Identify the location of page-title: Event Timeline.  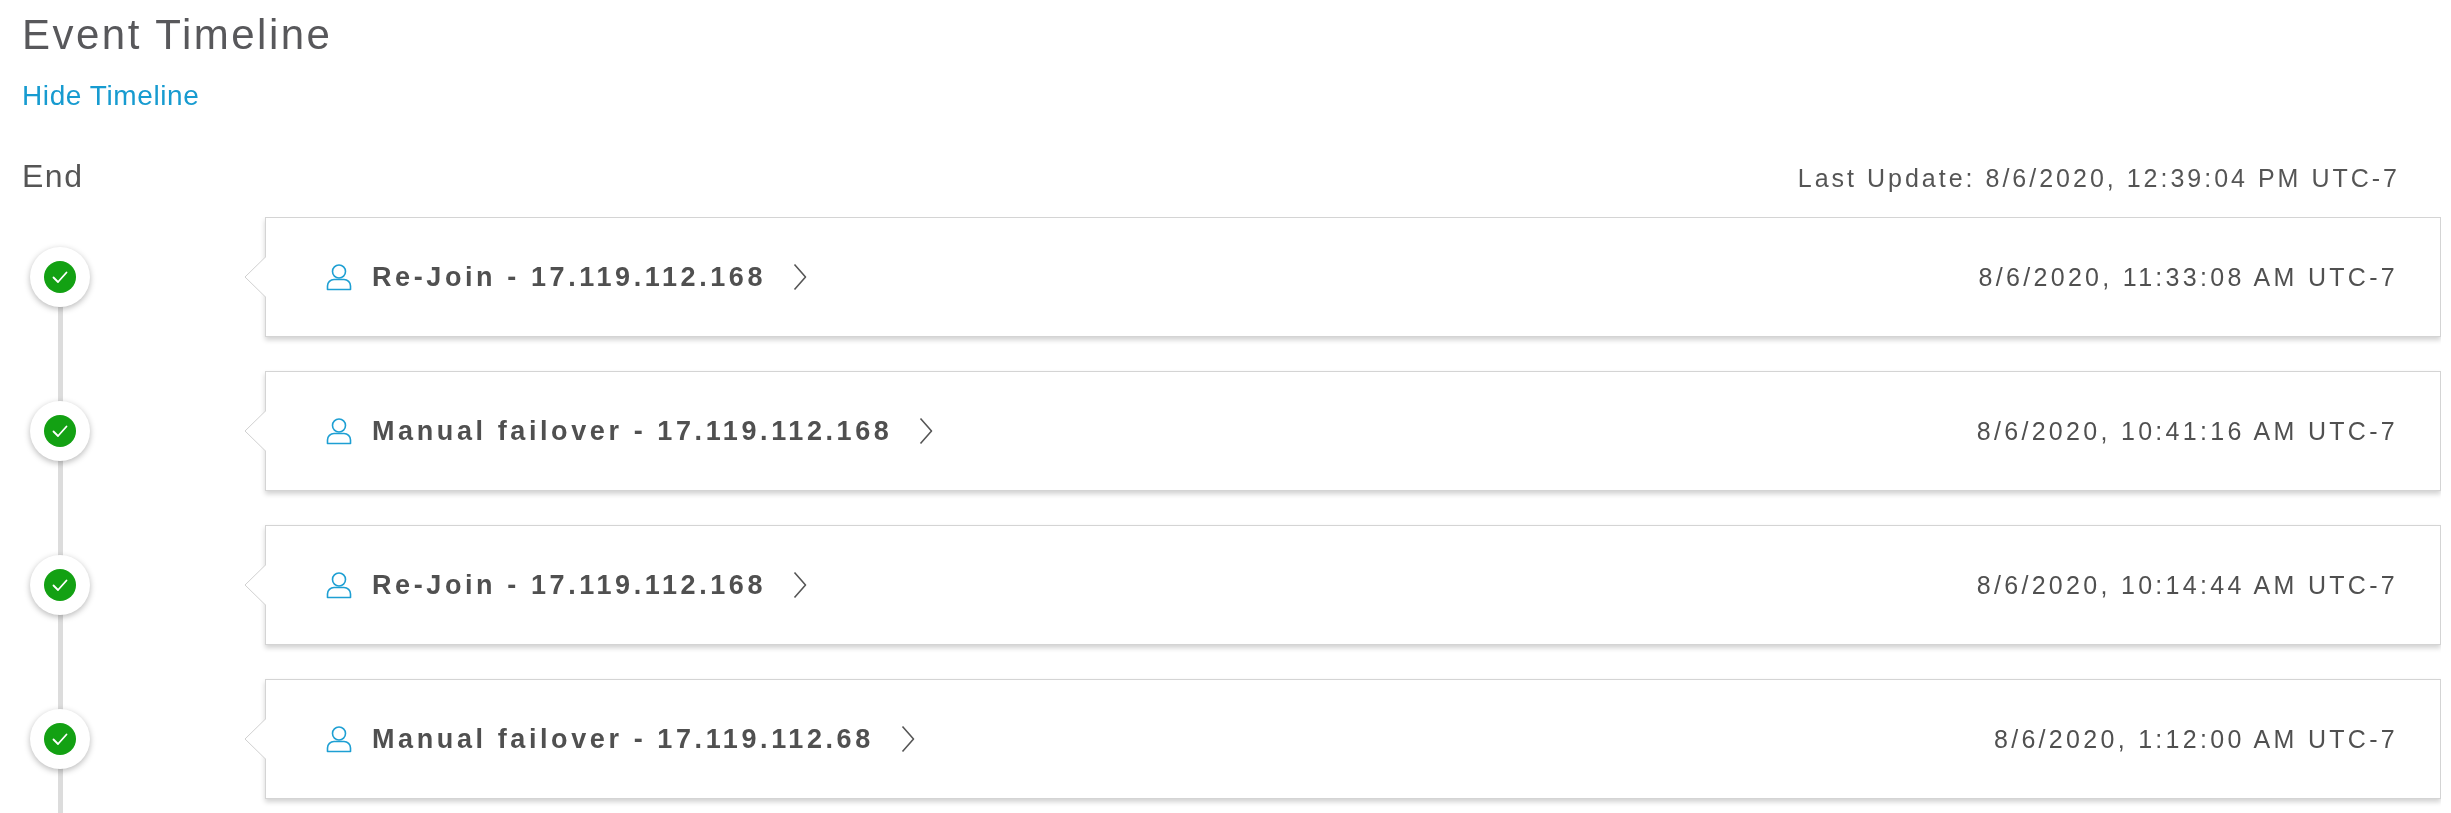
(177, 34).